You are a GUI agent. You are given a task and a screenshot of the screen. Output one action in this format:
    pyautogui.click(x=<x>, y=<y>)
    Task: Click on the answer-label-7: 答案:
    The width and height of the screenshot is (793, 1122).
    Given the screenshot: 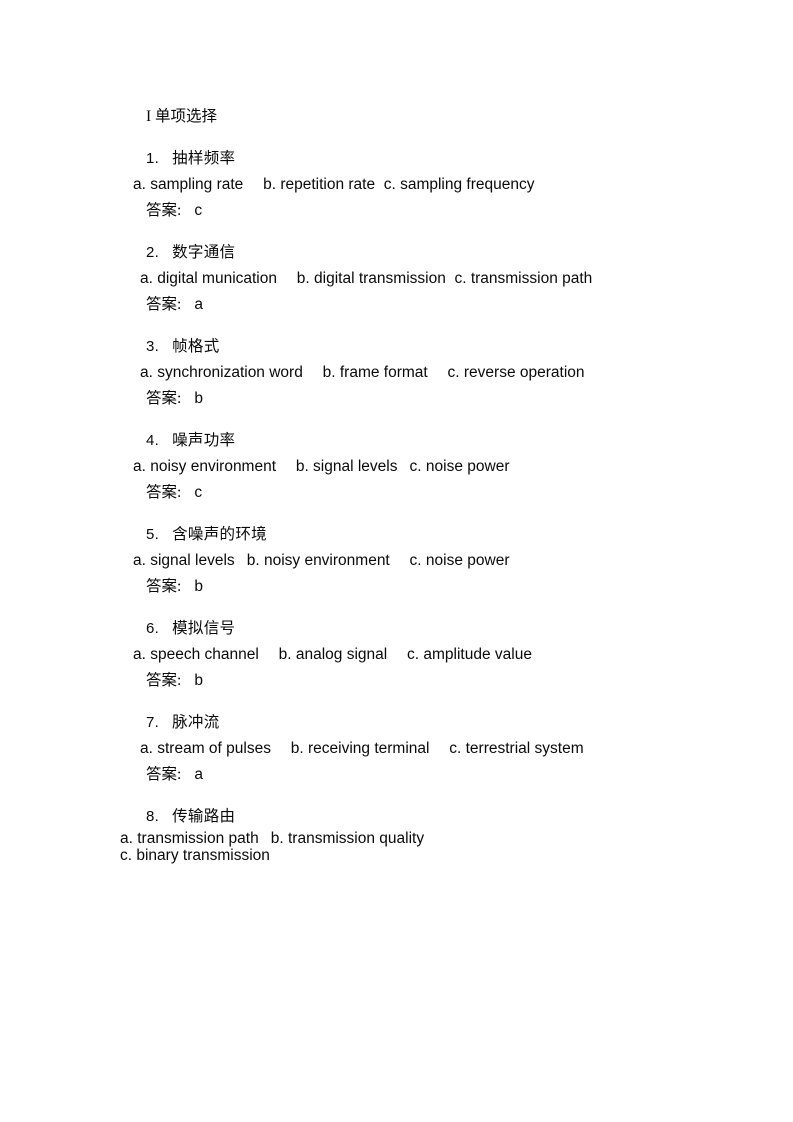 What is the action you would take?
    pyautogui.click(x=164, y=774)
    